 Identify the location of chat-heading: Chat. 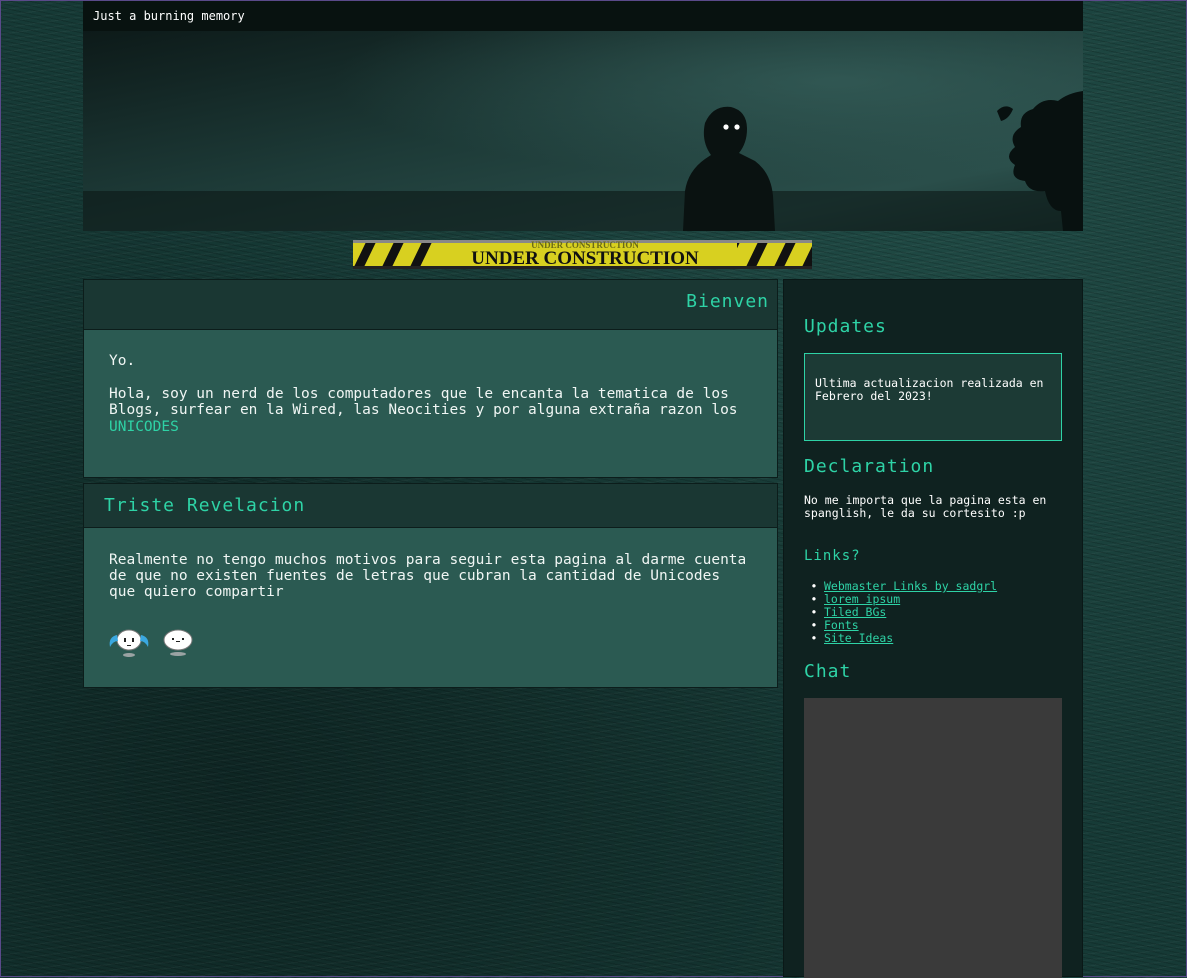
(828, 671).